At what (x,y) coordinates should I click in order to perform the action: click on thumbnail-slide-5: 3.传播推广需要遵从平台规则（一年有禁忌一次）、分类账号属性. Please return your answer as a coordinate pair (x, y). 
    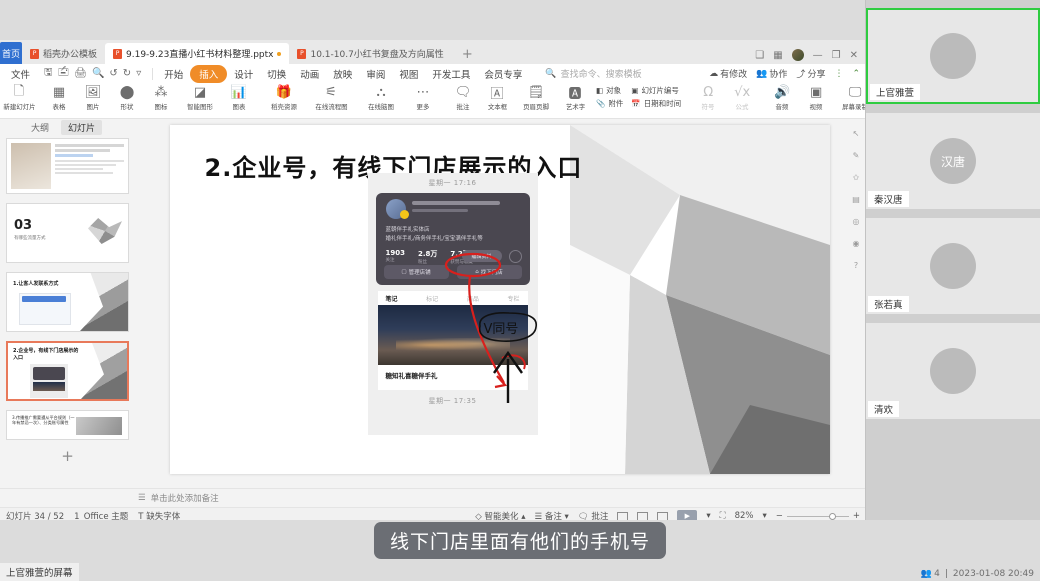
    Looking at the image, I should click on (67, 425).